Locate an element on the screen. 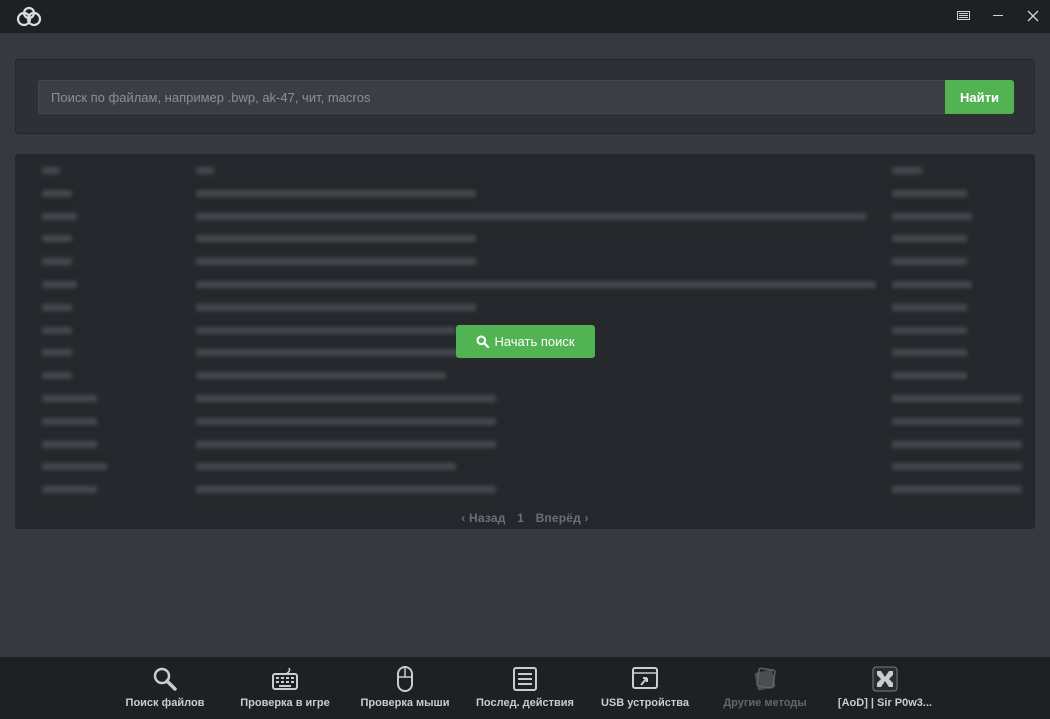 This screenshot has height=719, width=1050. nav-item-file-search: Поиск файлов is located at coordinates (165, 688).